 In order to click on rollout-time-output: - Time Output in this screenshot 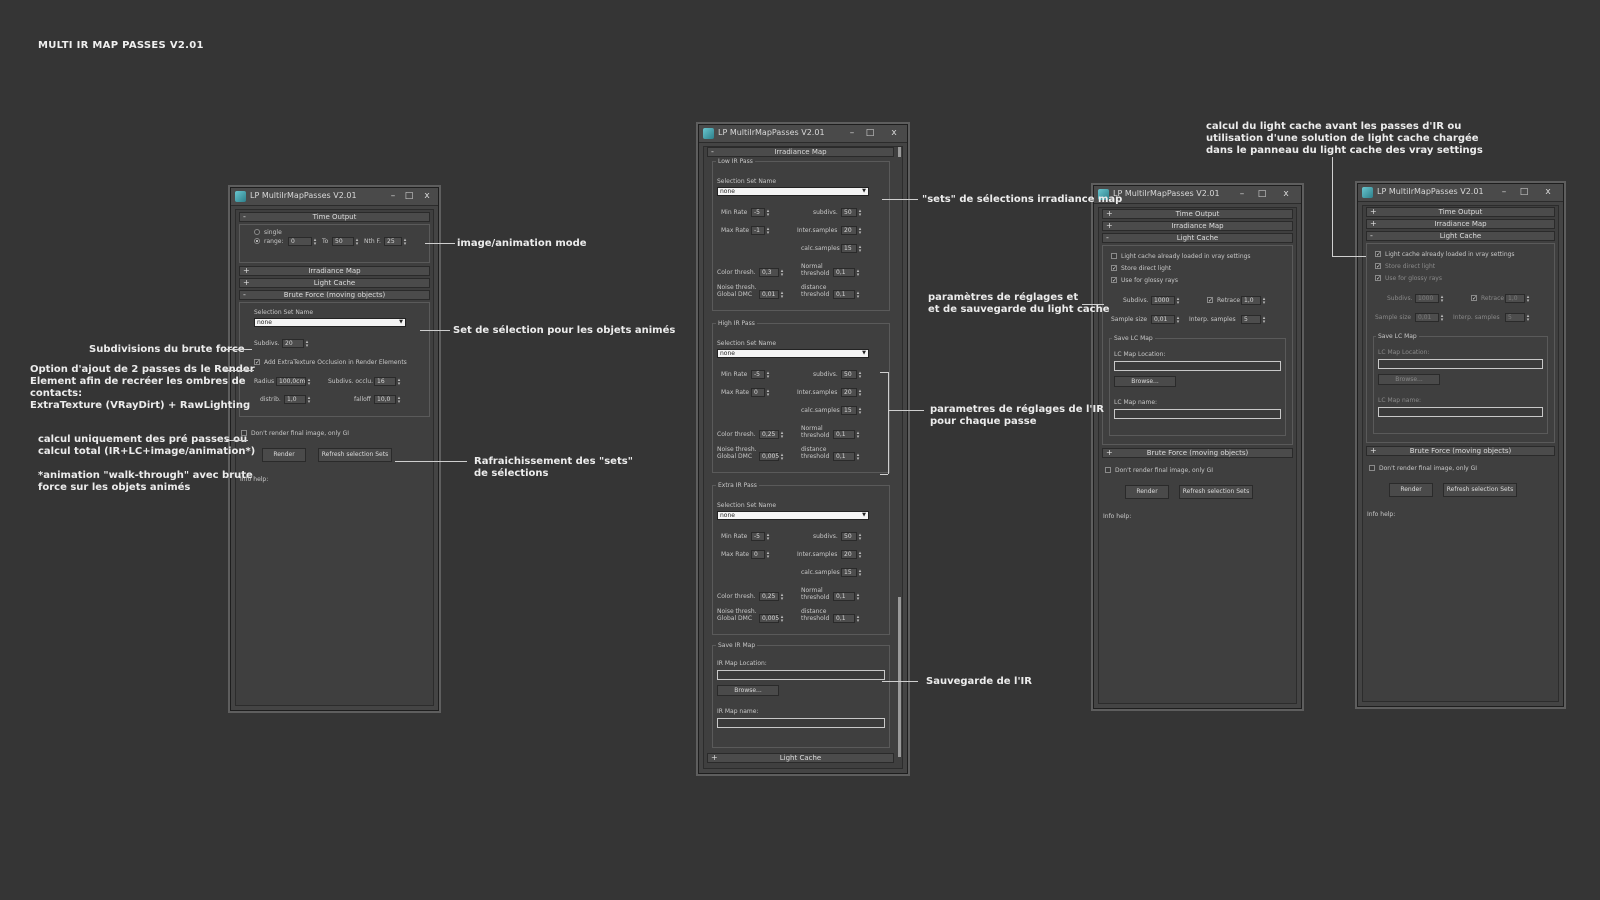, I will do `click(334, 217)`.